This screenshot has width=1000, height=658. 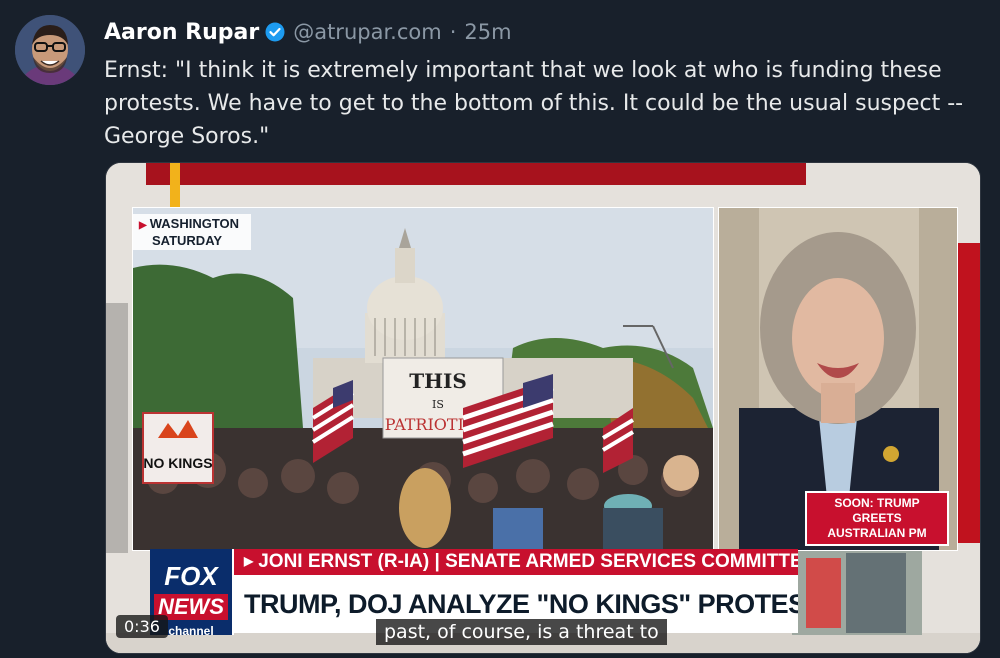 I want to click on location-tag: ▶ WASHINGTON SATURDAY, so click(x=192, y=232).